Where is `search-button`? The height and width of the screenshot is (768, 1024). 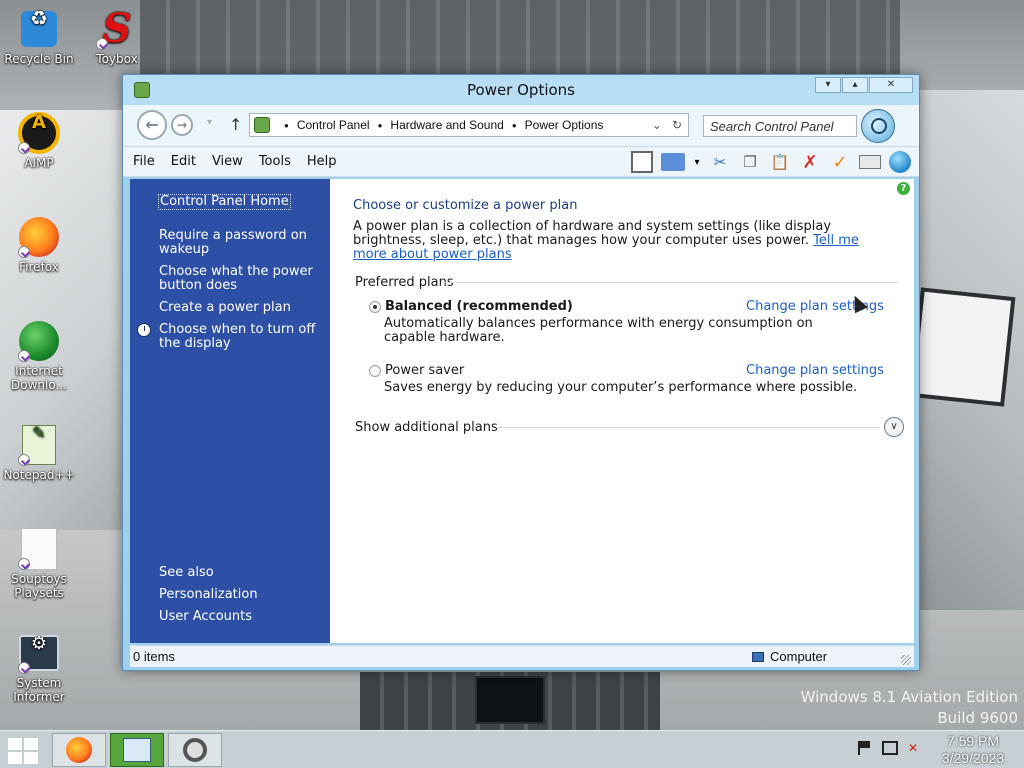
search-button is located at coordinates (878, 126).